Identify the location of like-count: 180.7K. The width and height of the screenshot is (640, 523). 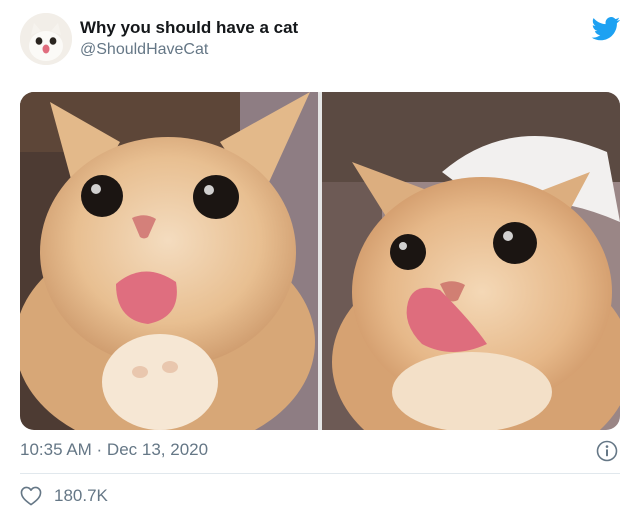
(81, 495).